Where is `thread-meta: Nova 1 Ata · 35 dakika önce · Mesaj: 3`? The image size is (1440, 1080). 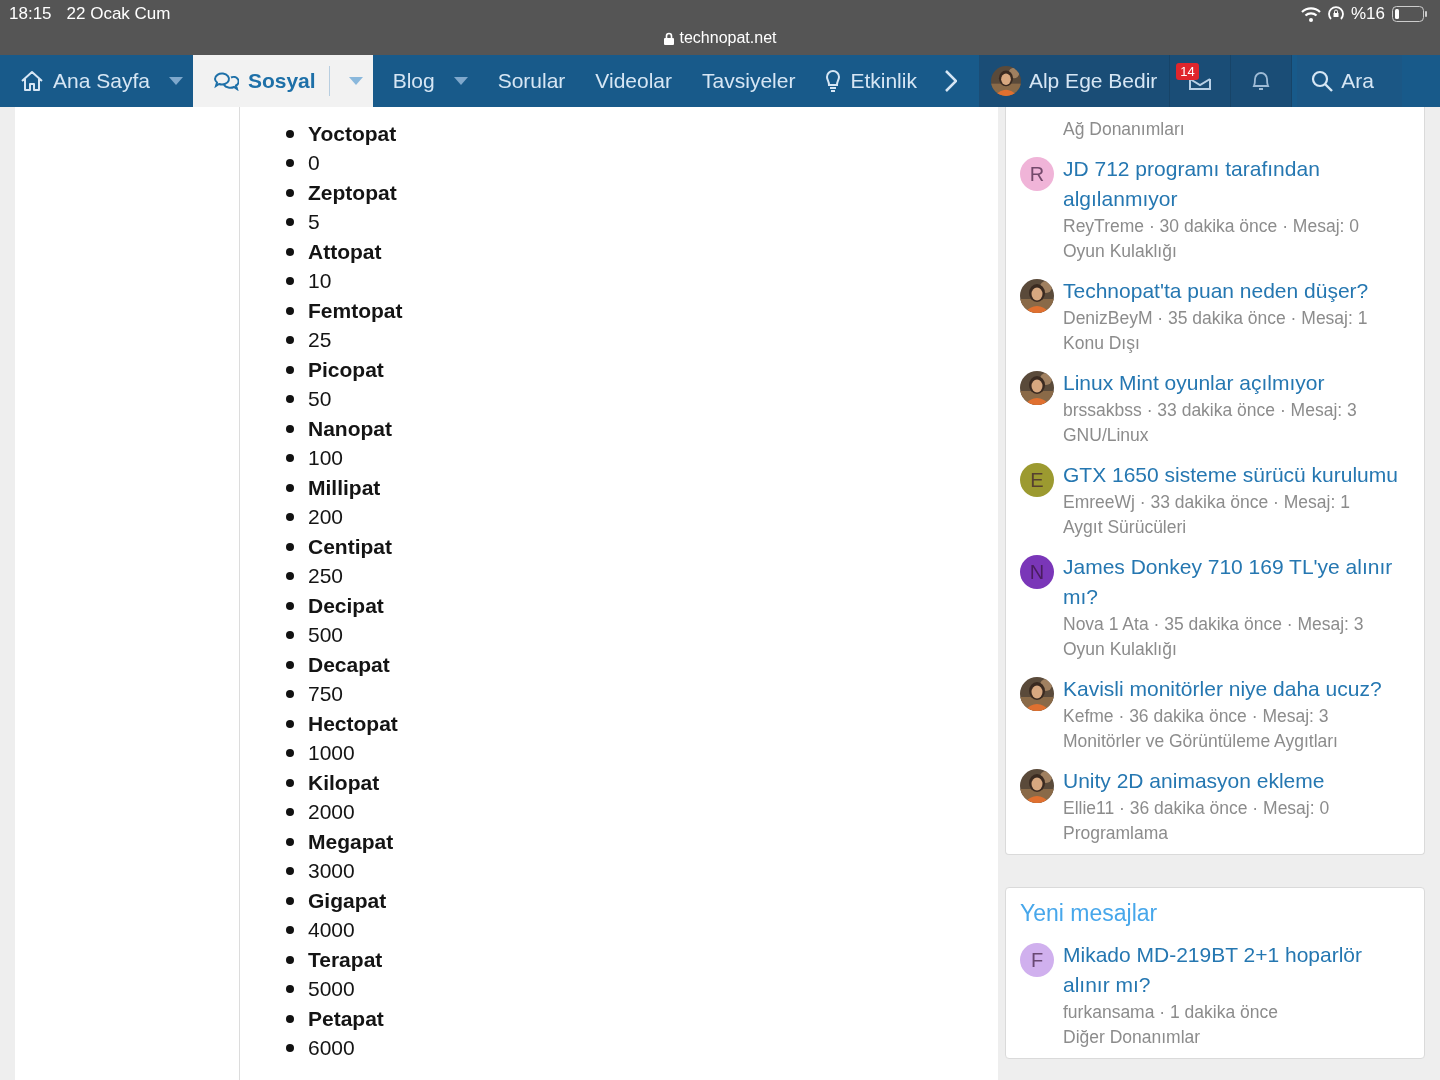
thread-meta: Nova 1 Ata · 35 dakika önce · Mesaj: 3 is located at coordinates (1214, 624).